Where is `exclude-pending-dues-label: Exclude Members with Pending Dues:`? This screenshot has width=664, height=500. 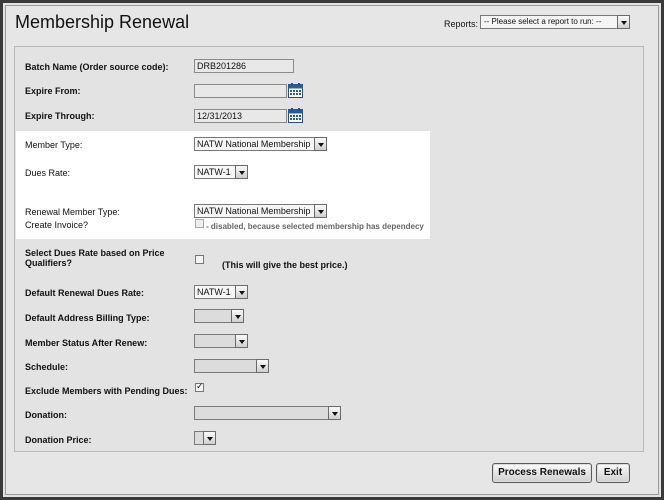
exclude-pending-dues-label: Exclude Members with Pending Dues: is located at coordinates (106, 391).